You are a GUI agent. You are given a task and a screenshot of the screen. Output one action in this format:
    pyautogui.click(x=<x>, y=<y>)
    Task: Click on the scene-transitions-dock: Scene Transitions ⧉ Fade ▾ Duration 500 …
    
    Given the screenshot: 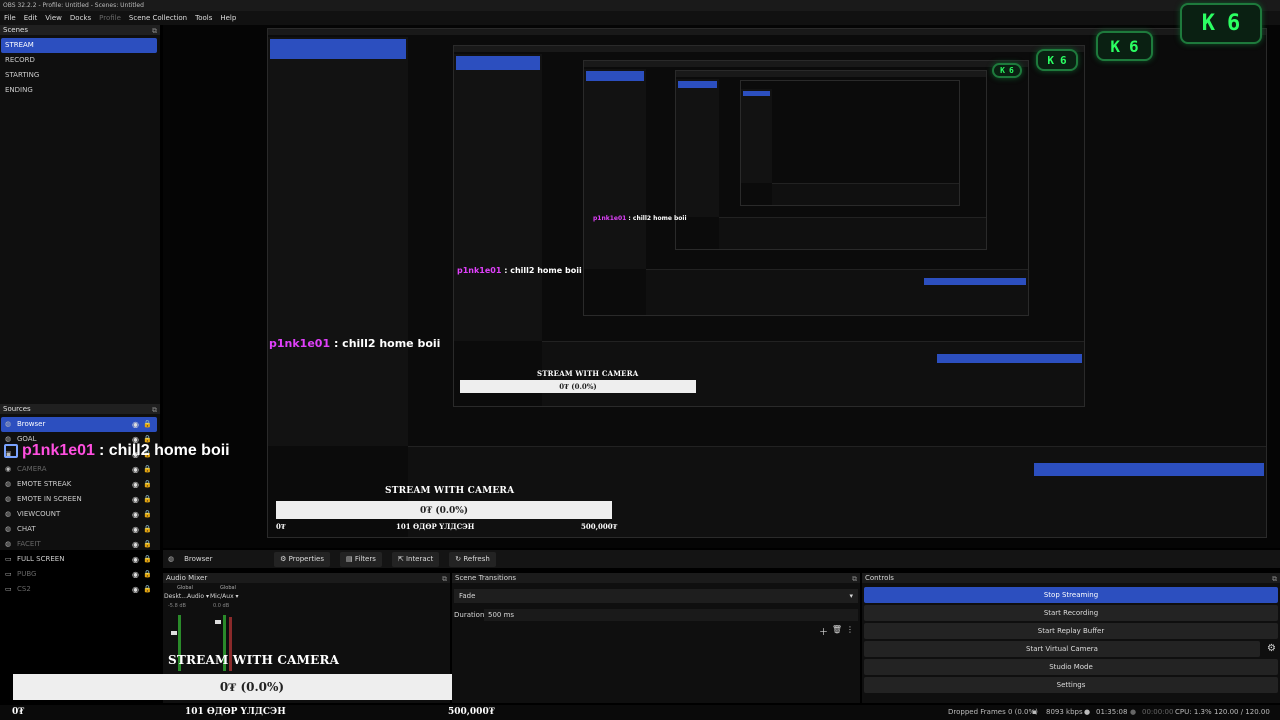 What is the action you would take?
    pyautogui.click(x=656, y=638)
    